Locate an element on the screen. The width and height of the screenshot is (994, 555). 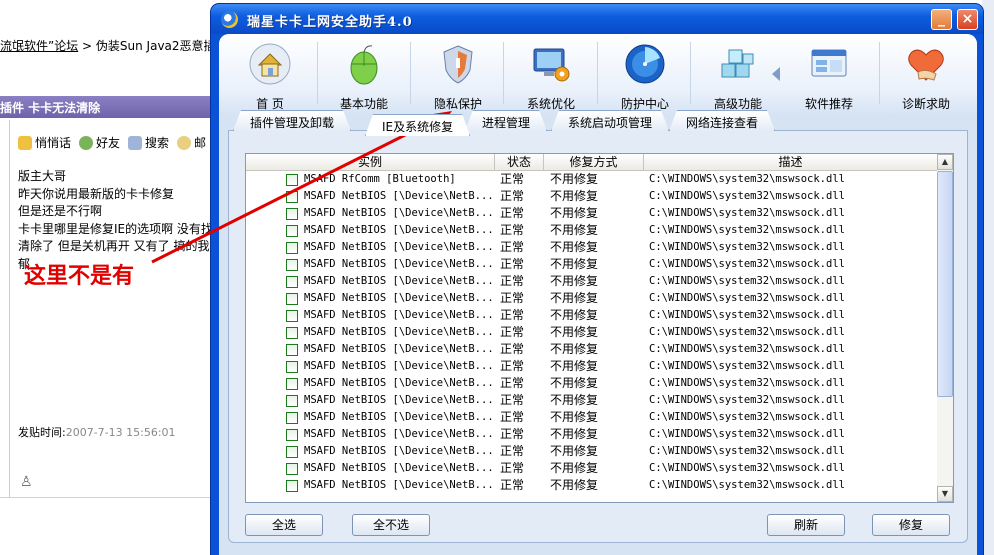
repair-button: 修复 is located at coordinates (911, 525).